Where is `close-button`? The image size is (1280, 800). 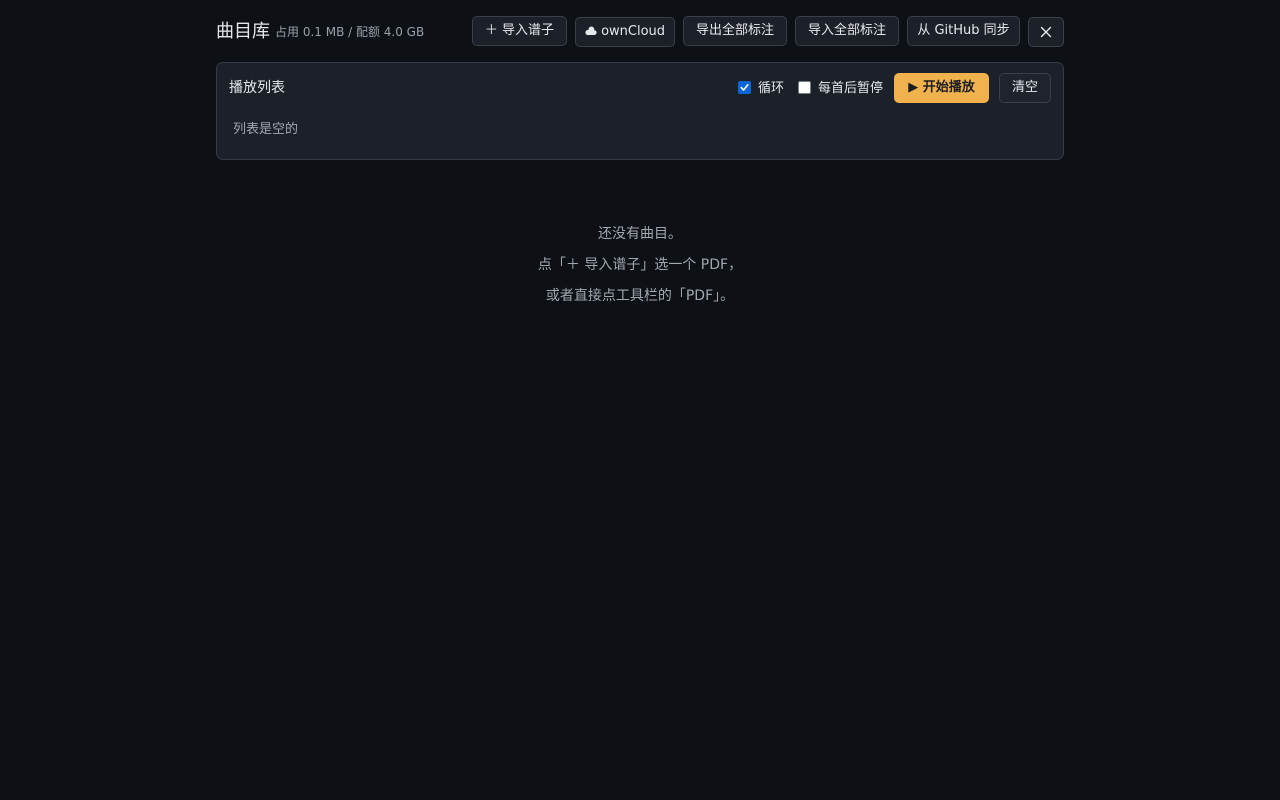
close-button is located at coordinates (1046, 32).